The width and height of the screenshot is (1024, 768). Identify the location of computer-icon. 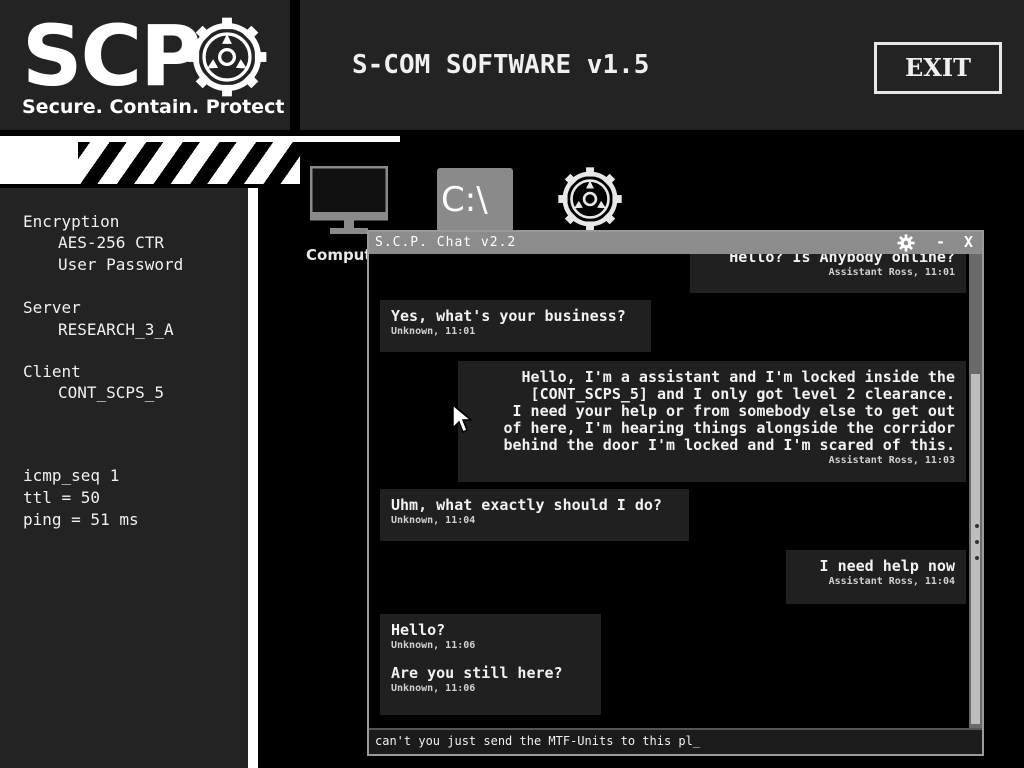
(349, 202).